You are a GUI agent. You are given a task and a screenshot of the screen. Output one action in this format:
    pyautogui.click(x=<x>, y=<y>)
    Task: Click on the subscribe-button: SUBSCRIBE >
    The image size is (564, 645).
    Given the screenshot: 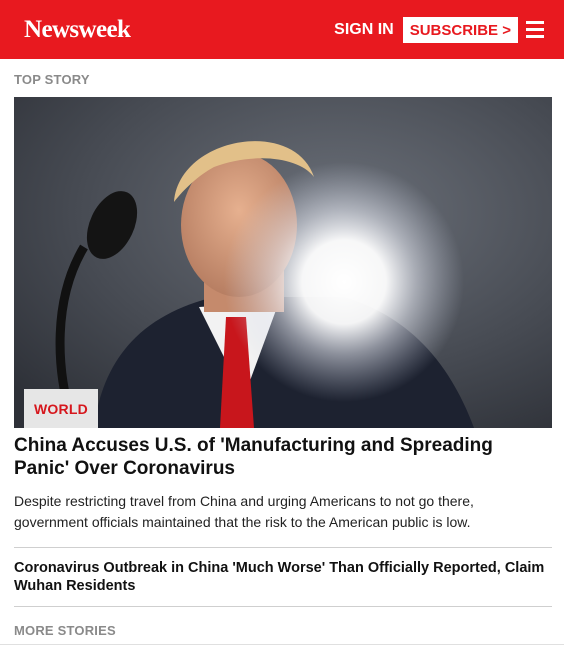 What is the action you would take?
    pyautogui.click(x=460, y=29)
    